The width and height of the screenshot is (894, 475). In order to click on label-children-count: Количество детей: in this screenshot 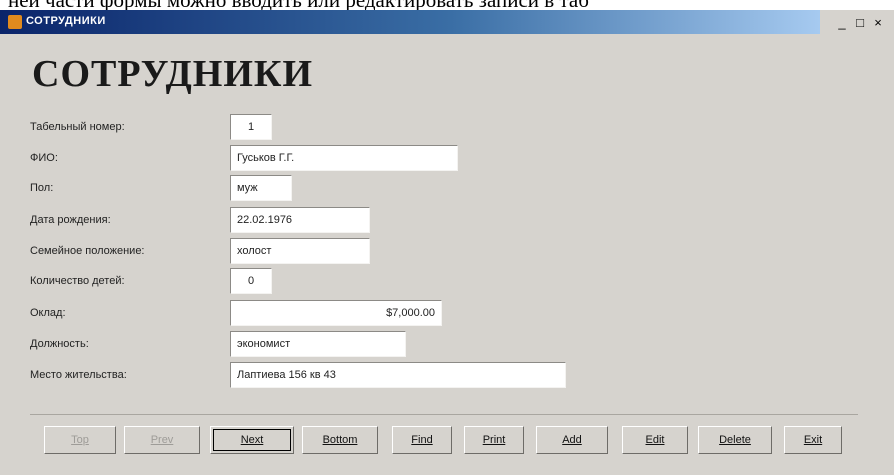, I will do `click(77, 281)`.